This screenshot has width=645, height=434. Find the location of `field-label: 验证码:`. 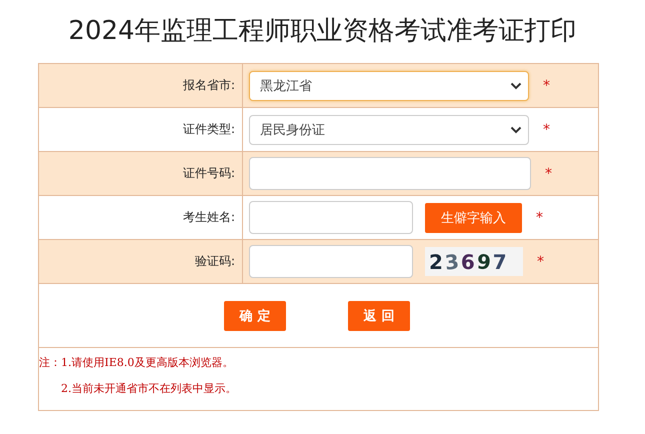

field-label: 验证码: is located at coordinates (214, 261).